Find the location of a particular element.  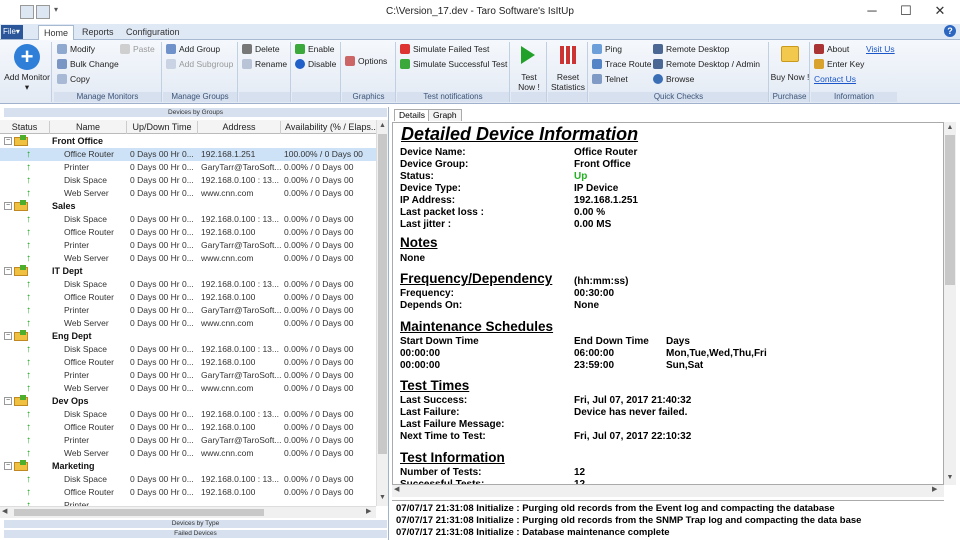

contact-us-link: Contact Us is located at coordinates (835, 79).